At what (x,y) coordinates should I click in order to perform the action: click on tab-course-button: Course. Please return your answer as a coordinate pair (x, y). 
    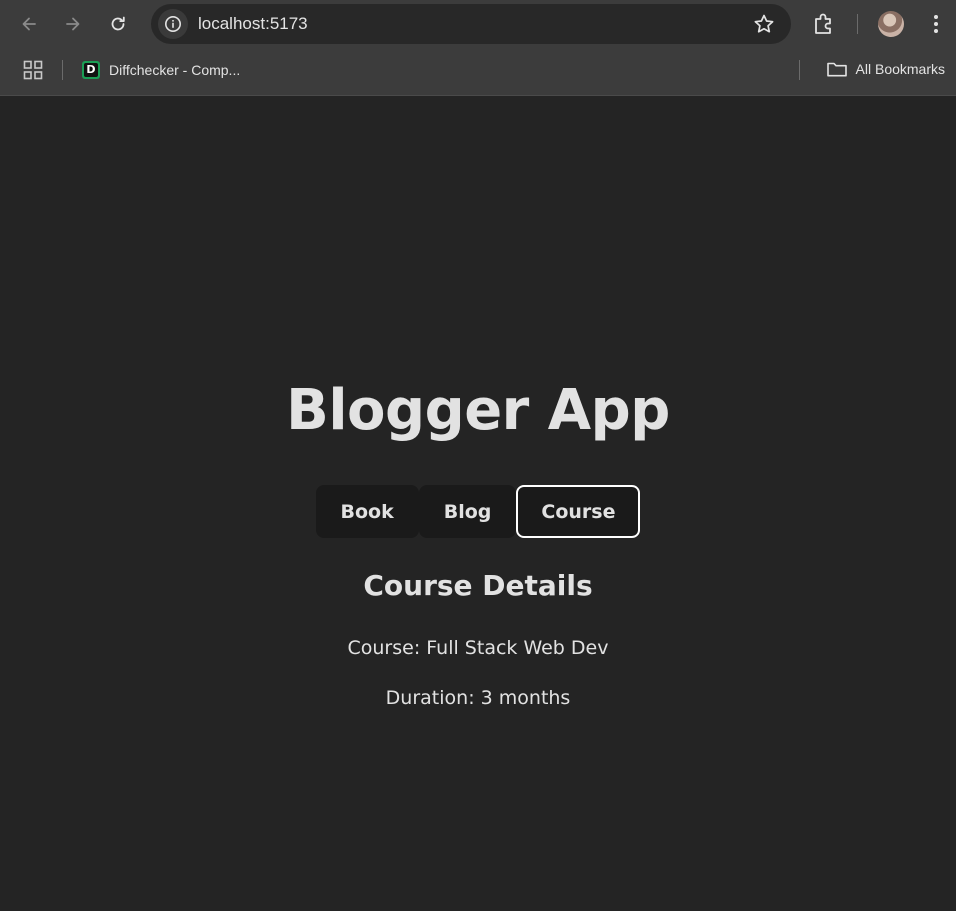
    Looking at the image, I should click on (578, 511).